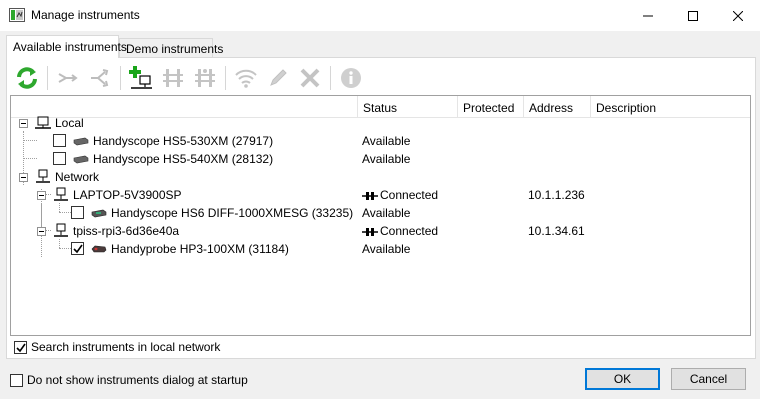 The height and width of the screenshot is (399, 760). What do you see at coordinates (556, 231) in the screenshot?
I see `row-address: 10.1.34.61` at bounding box center [556, 231].